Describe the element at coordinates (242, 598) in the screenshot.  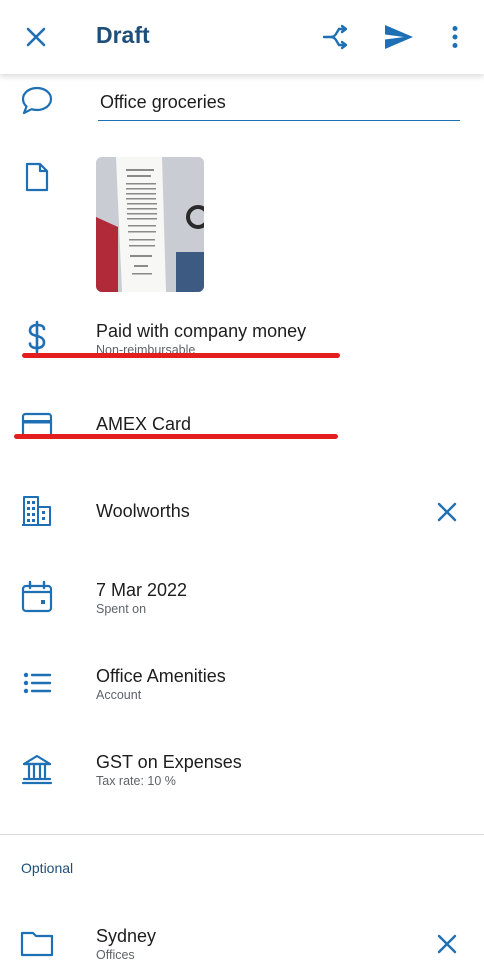
I see `date-row: 7 Mar 2022 Spent on` at that location.